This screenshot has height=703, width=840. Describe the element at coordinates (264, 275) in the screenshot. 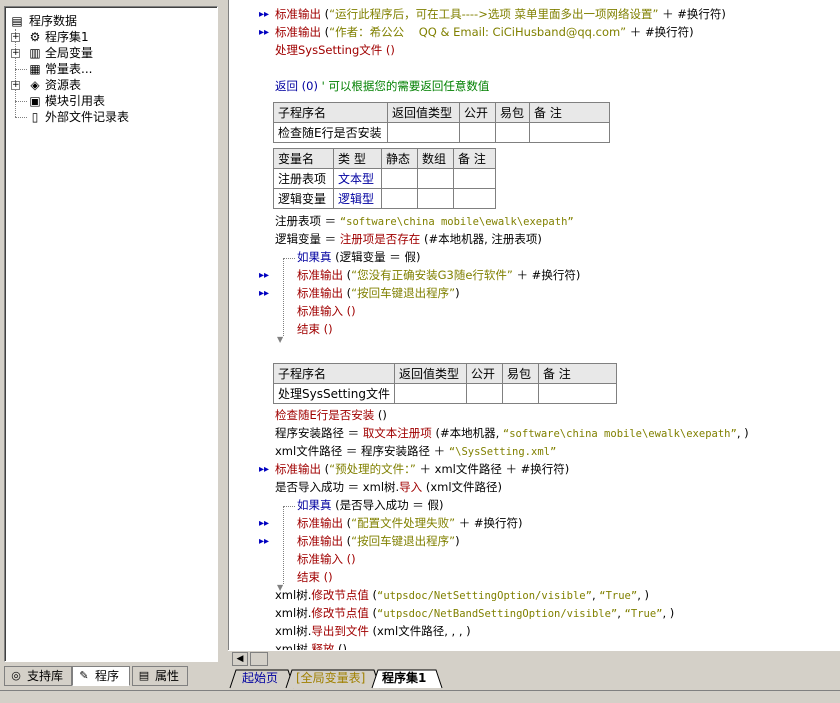

I see `line-marker-icon: ▸▸` at that location.